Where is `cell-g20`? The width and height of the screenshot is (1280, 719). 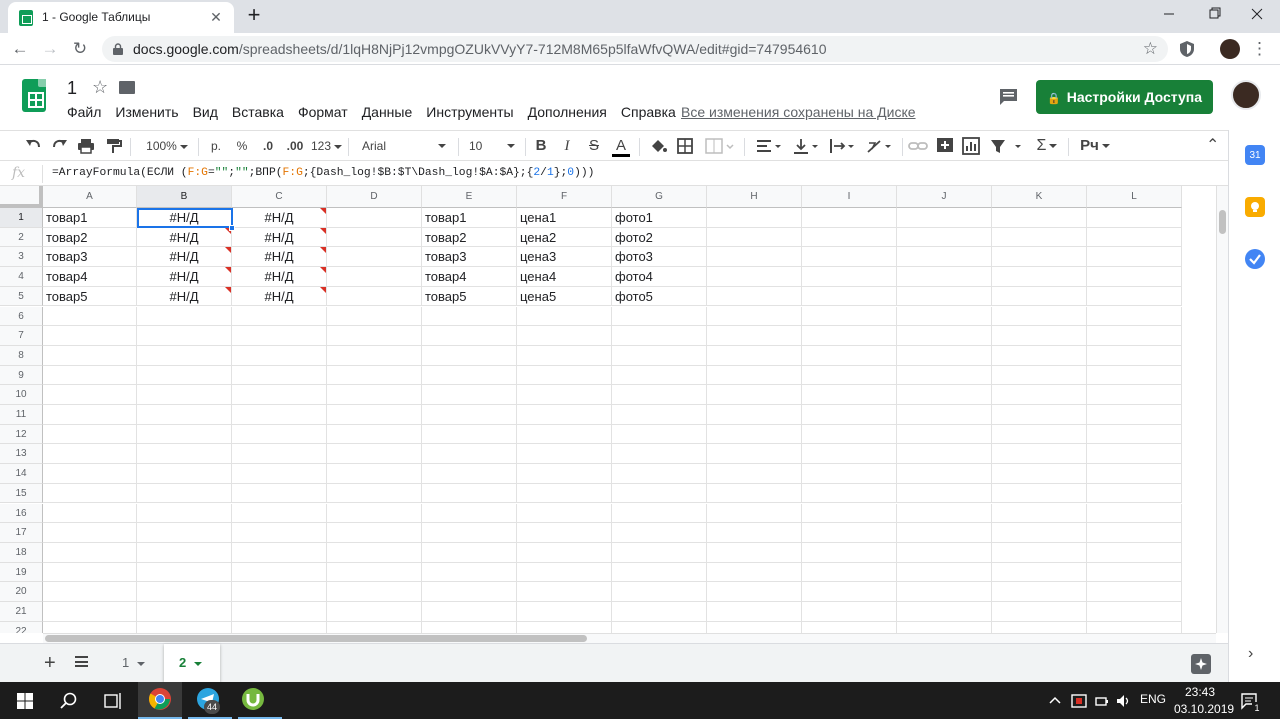
cell-g20 is located at coordinates (659, 592).